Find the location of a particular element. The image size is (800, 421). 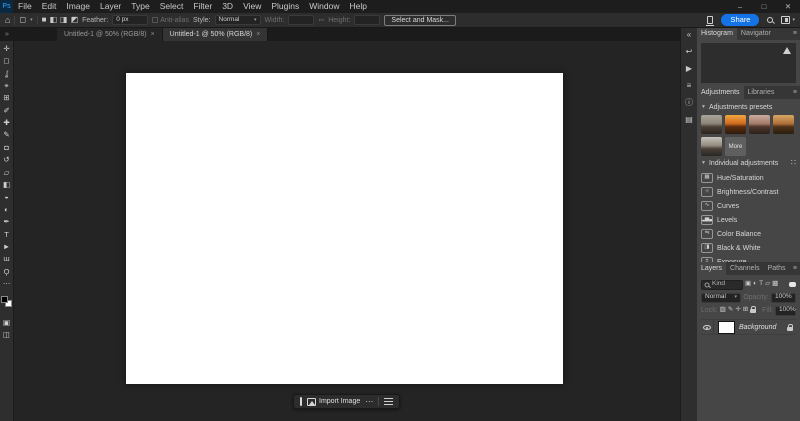

info-panel-icon: ⓘ is located at coordinates (689, 102).